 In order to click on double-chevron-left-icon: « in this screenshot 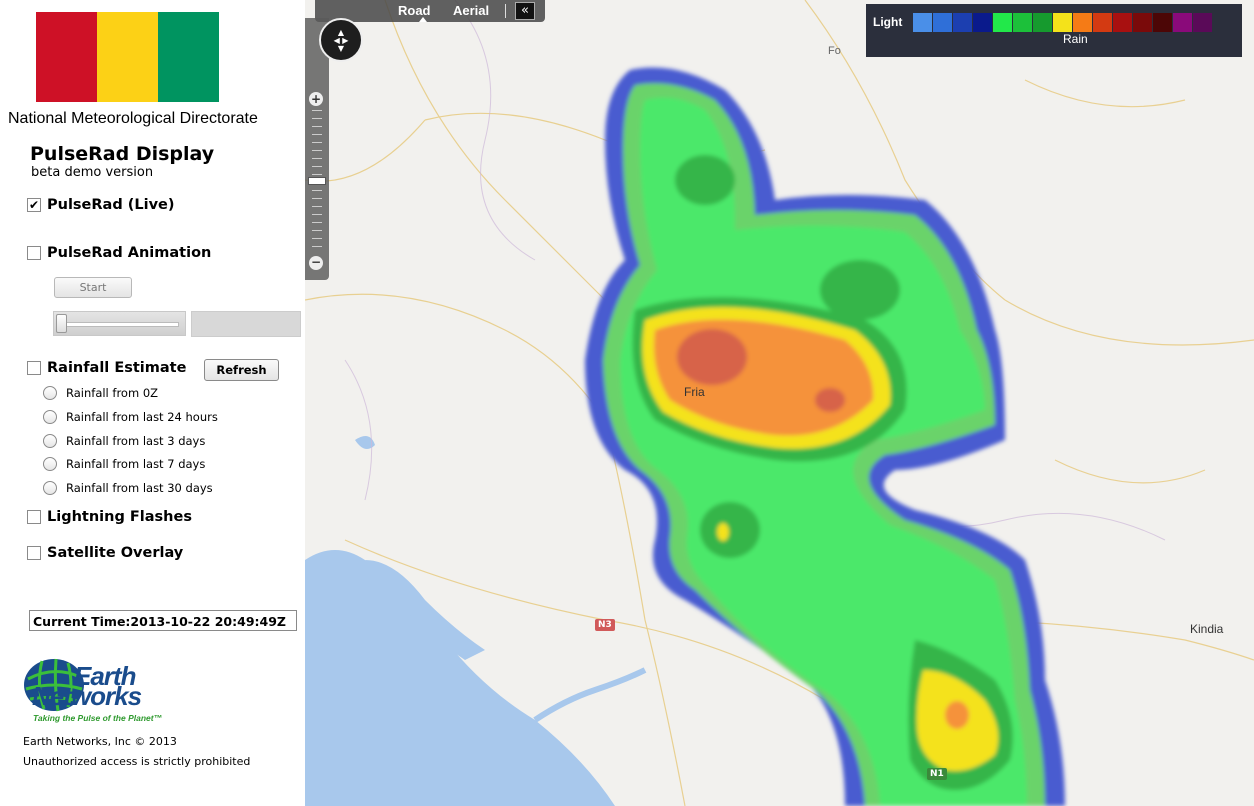, I will do `click(525, 11)`.